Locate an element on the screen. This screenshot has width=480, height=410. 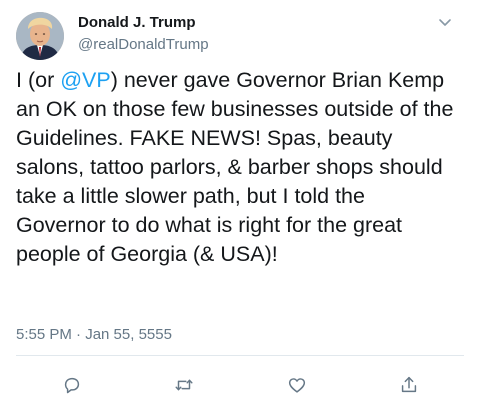
tweet-text-part: I (or is located at coordinates (38, 80).